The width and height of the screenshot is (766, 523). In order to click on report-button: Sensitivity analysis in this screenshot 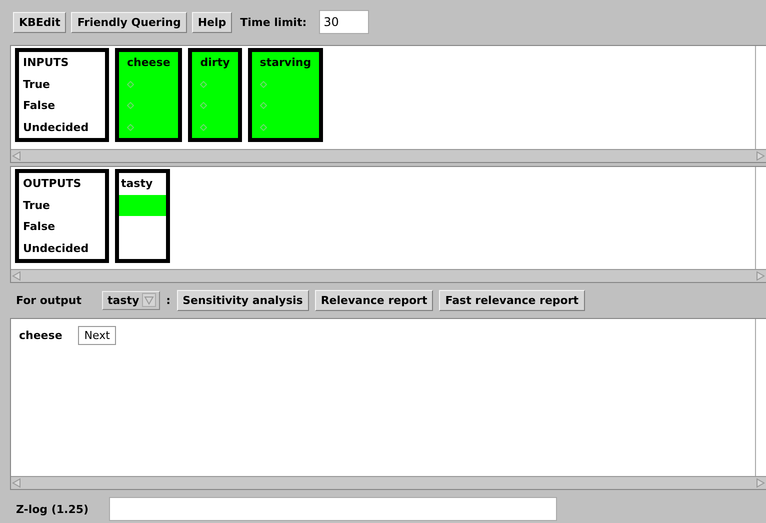, I will do `click(242, 300)`.